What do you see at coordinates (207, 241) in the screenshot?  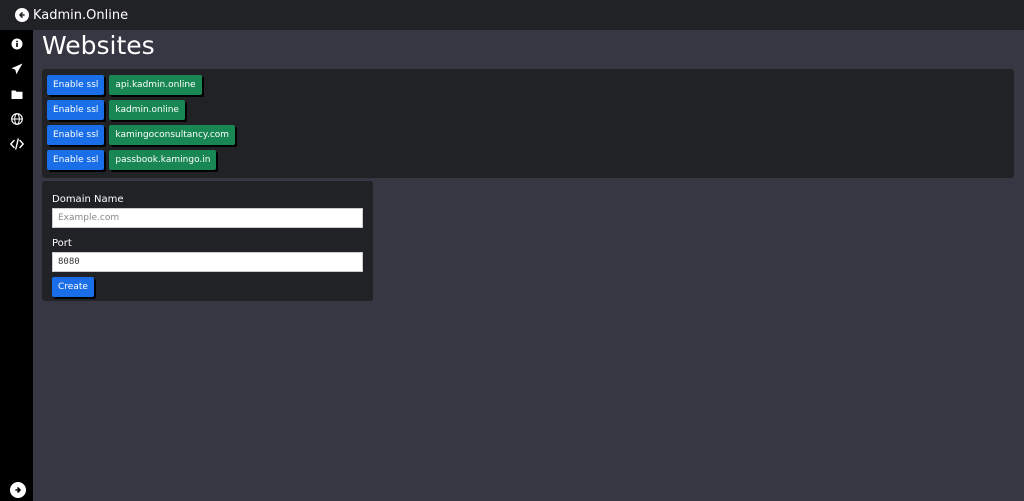 I see `create-website-form: Domain Name Port Create` at bounding box center [207, 241].